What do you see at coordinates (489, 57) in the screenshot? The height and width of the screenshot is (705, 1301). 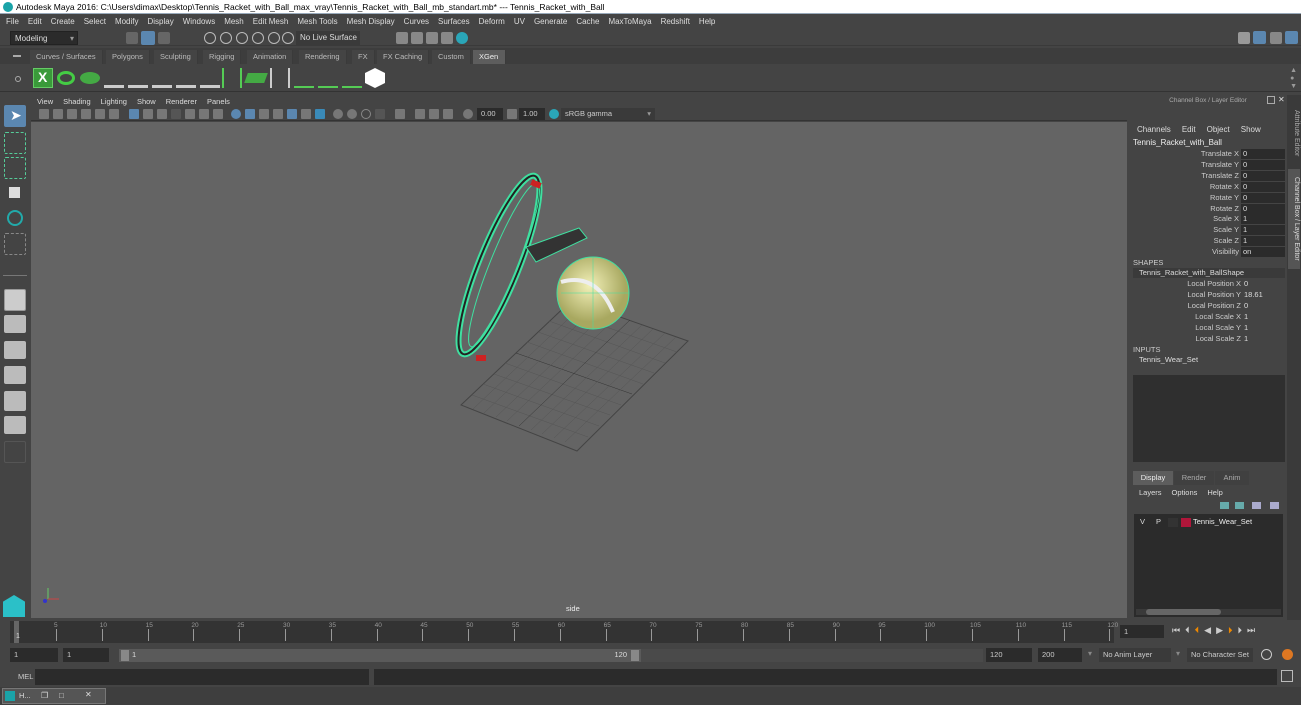 I see `shelf-tab-xgen: XGen` at bounding box center [489, 57].